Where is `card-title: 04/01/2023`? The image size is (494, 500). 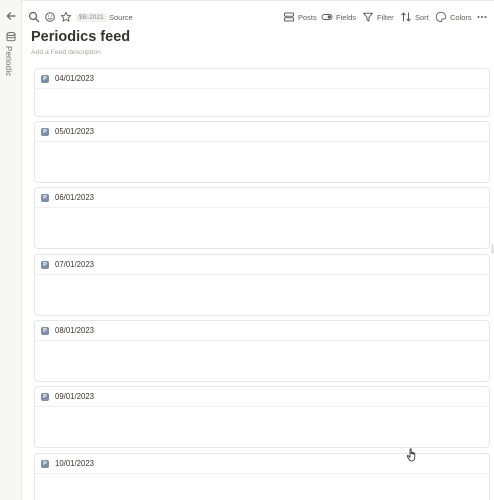 card-title: 04/01/2023 is located at coordinates (74, 78).